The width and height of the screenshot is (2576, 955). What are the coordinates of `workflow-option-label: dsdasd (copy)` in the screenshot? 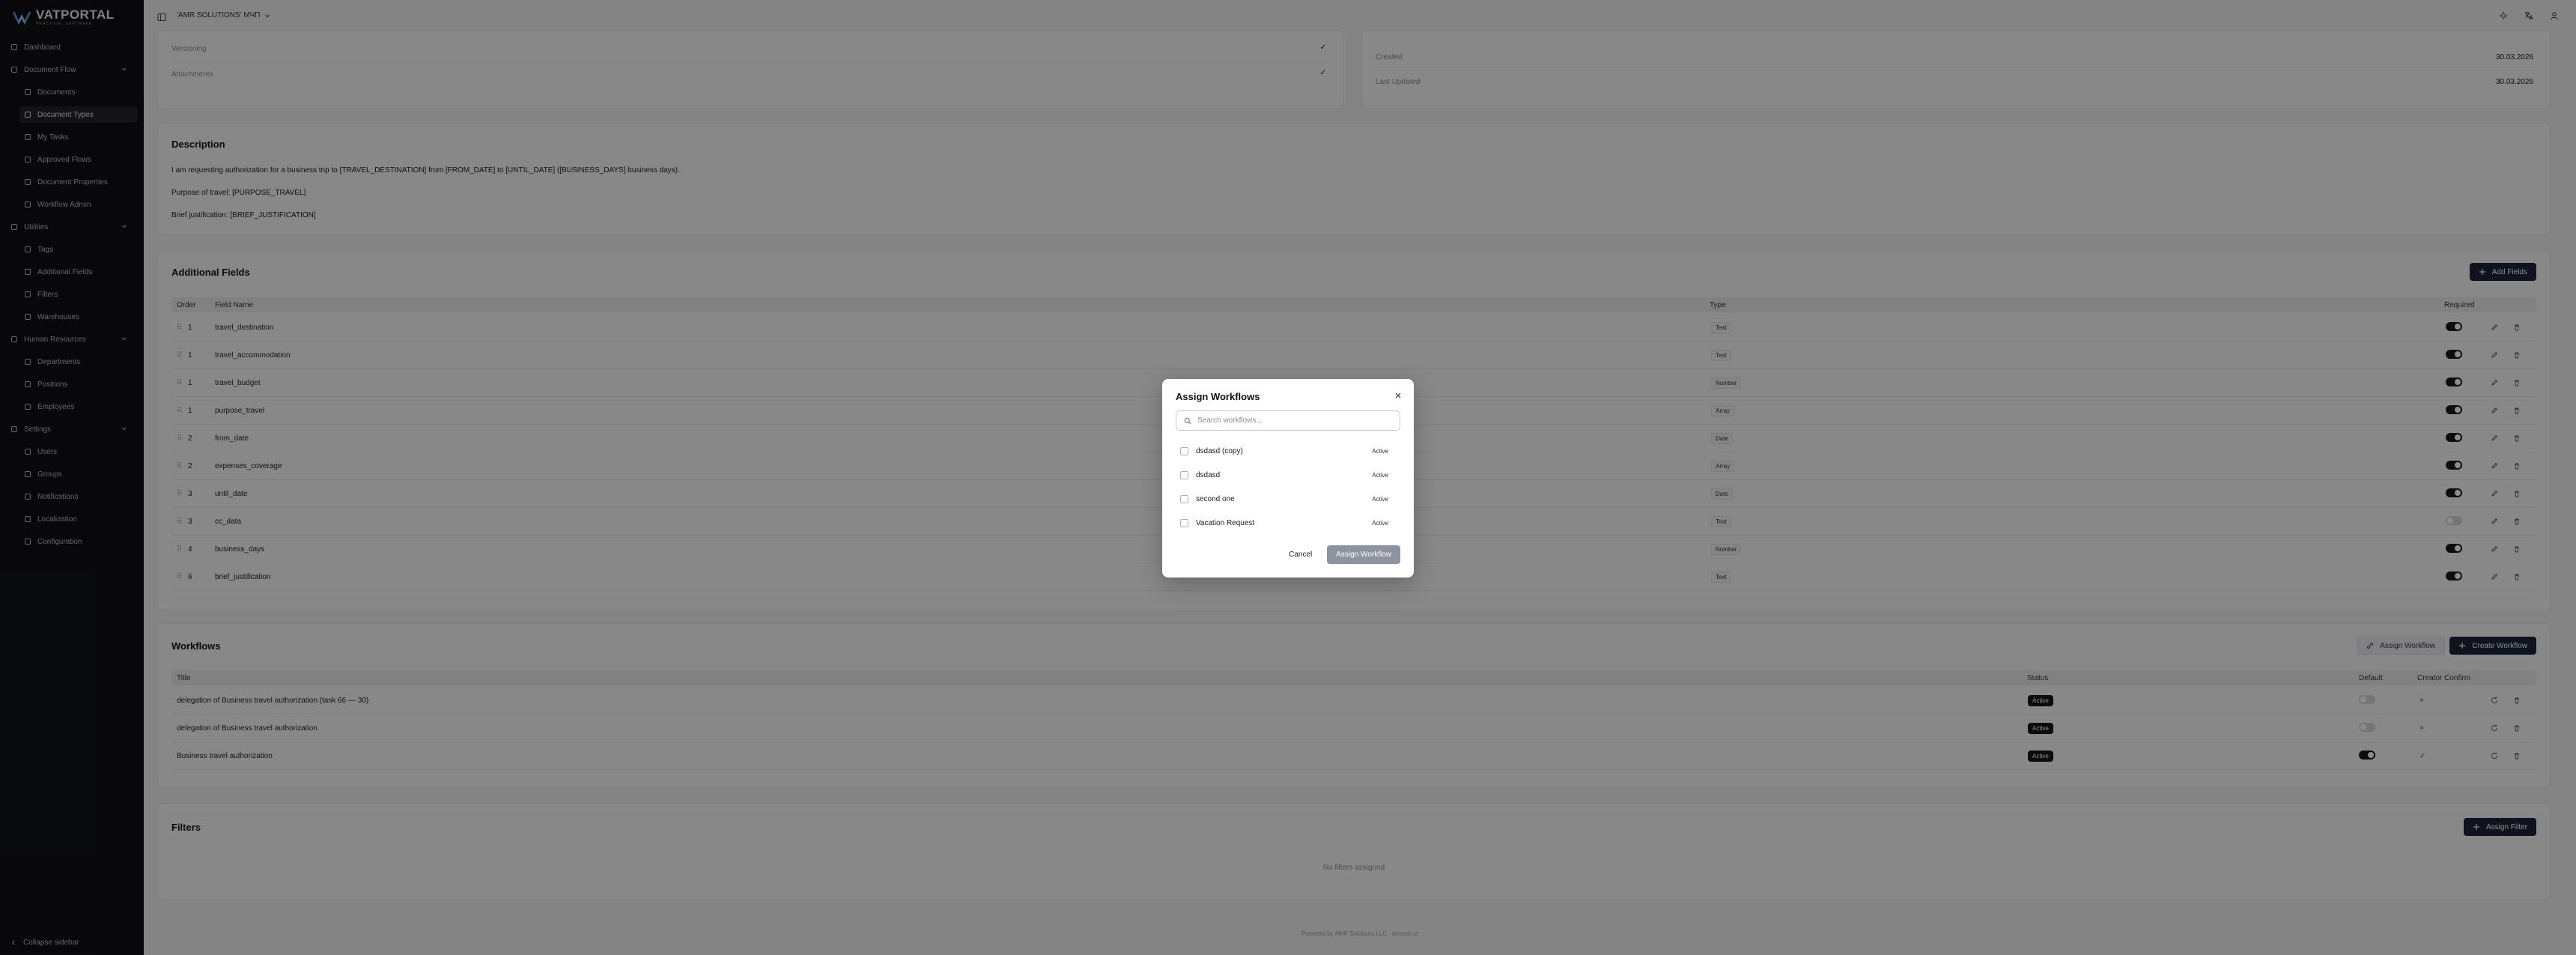 It's located at (1219, 450).